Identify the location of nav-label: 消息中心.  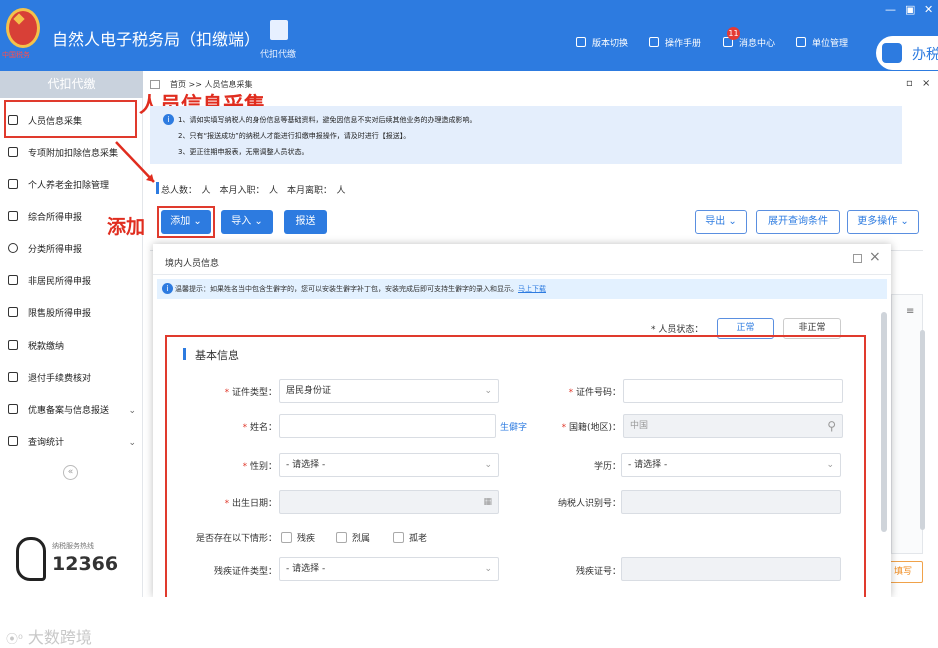
(757, 44).